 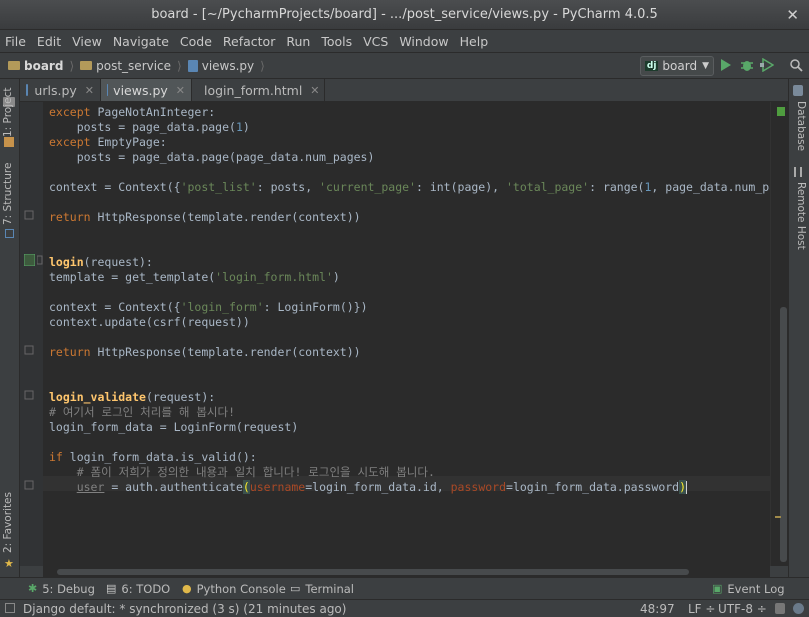 I want to click on search-icon, so click(x=796, y=65).